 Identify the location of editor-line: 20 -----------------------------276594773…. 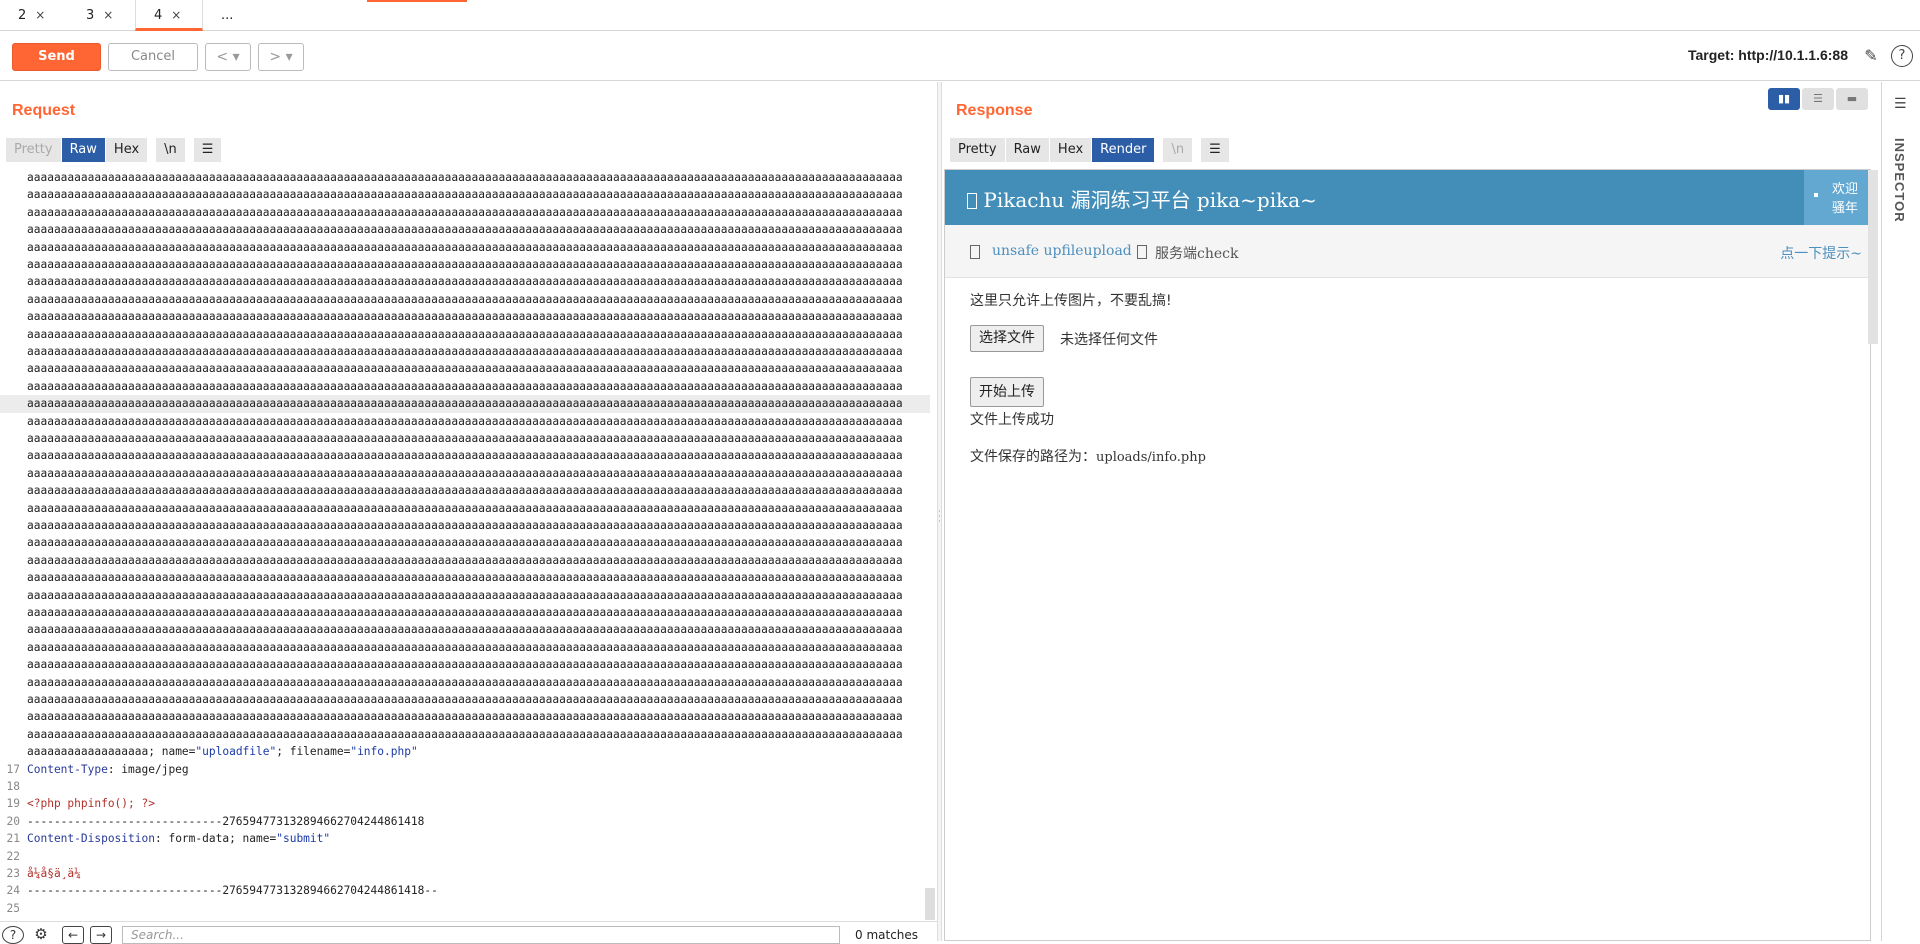
(465, 821).